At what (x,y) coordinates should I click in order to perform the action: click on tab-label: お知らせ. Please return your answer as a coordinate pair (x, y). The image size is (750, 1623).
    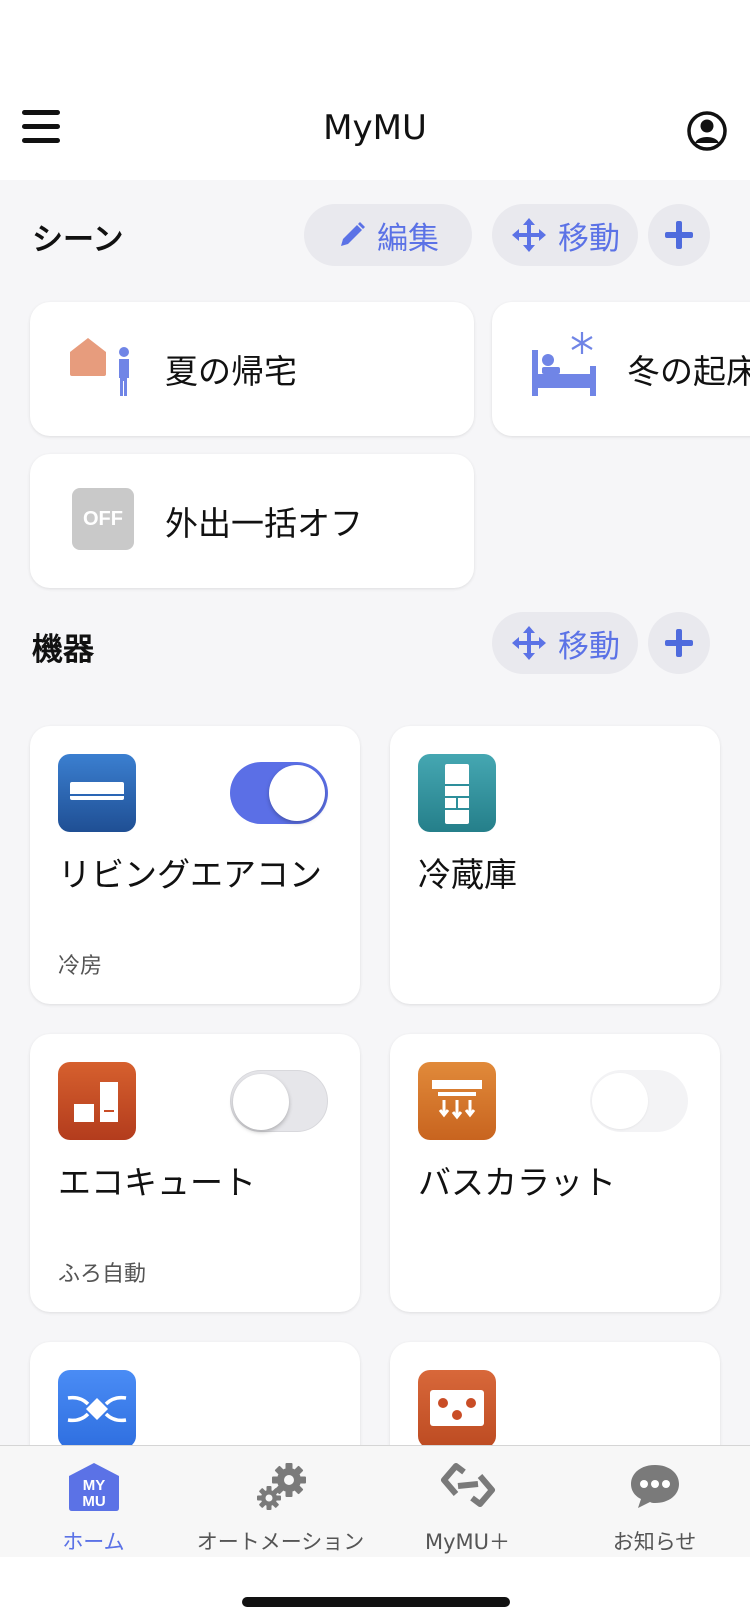
    Looking at the image, I should click on (654, 1542).